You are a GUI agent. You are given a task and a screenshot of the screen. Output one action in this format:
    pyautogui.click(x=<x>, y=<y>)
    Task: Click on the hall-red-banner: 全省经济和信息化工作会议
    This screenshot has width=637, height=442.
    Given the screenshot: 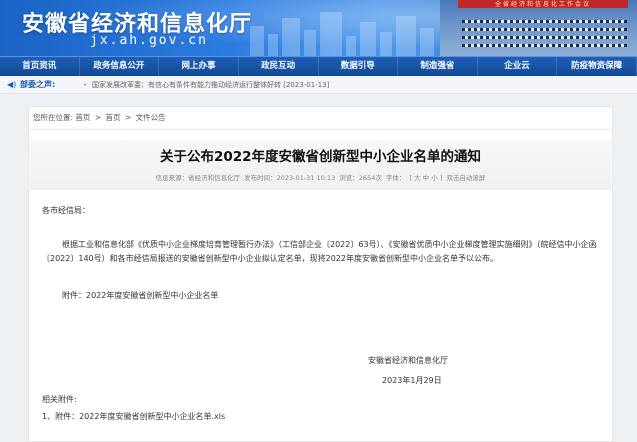 What is the action you would take?
    pyautogui.click(x=543, y=4)
    